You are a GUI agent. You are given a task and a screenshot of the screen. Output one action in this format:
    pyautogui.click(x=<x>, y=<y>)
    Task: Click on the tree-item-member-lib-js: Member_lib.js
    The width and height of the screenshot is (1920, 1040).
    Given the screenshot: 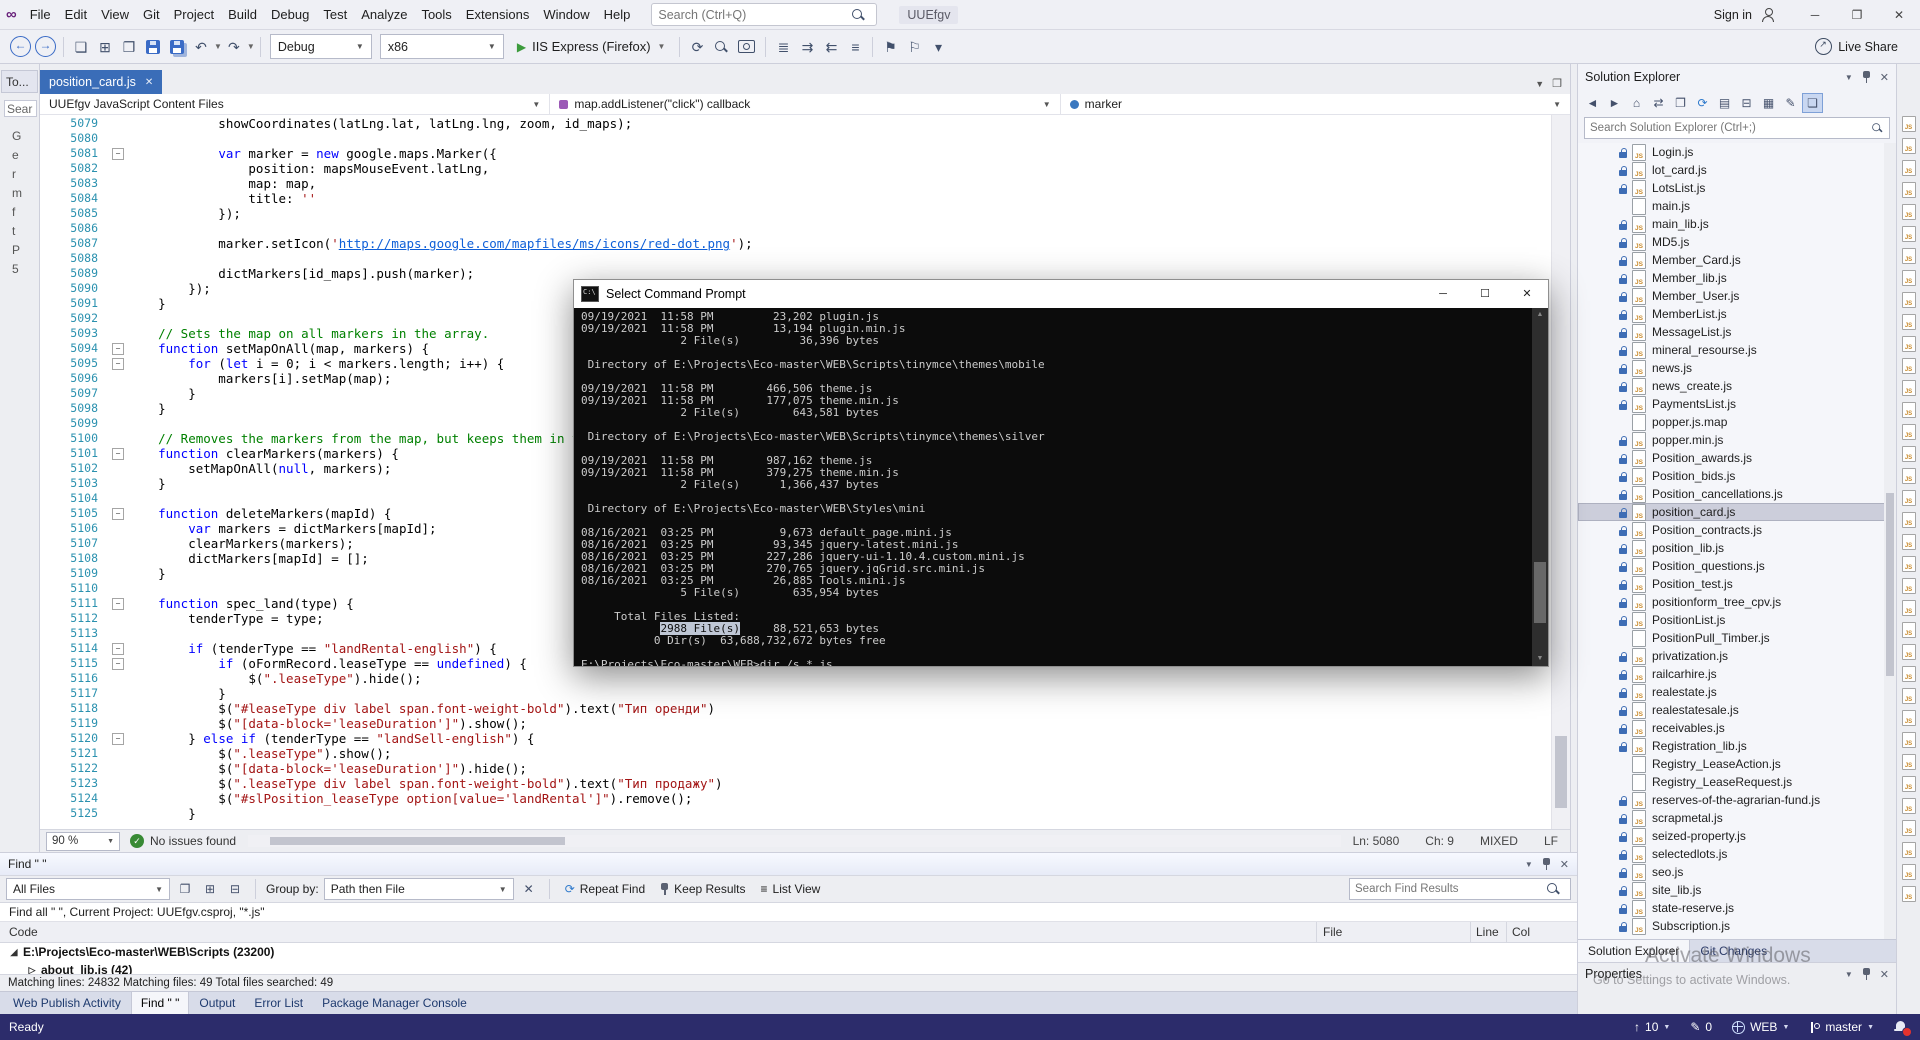 What is the action you would take?
    pyautogui.click(x=1737, y=278)
    